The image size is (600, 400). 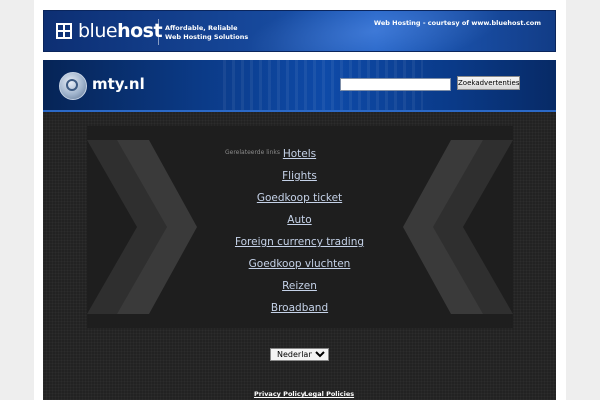 What do you see at coordinates (299, 86) in the screenshot?
I see `site-header: mty.nl Zoekadvertenties` at bounding box center [299, 86].